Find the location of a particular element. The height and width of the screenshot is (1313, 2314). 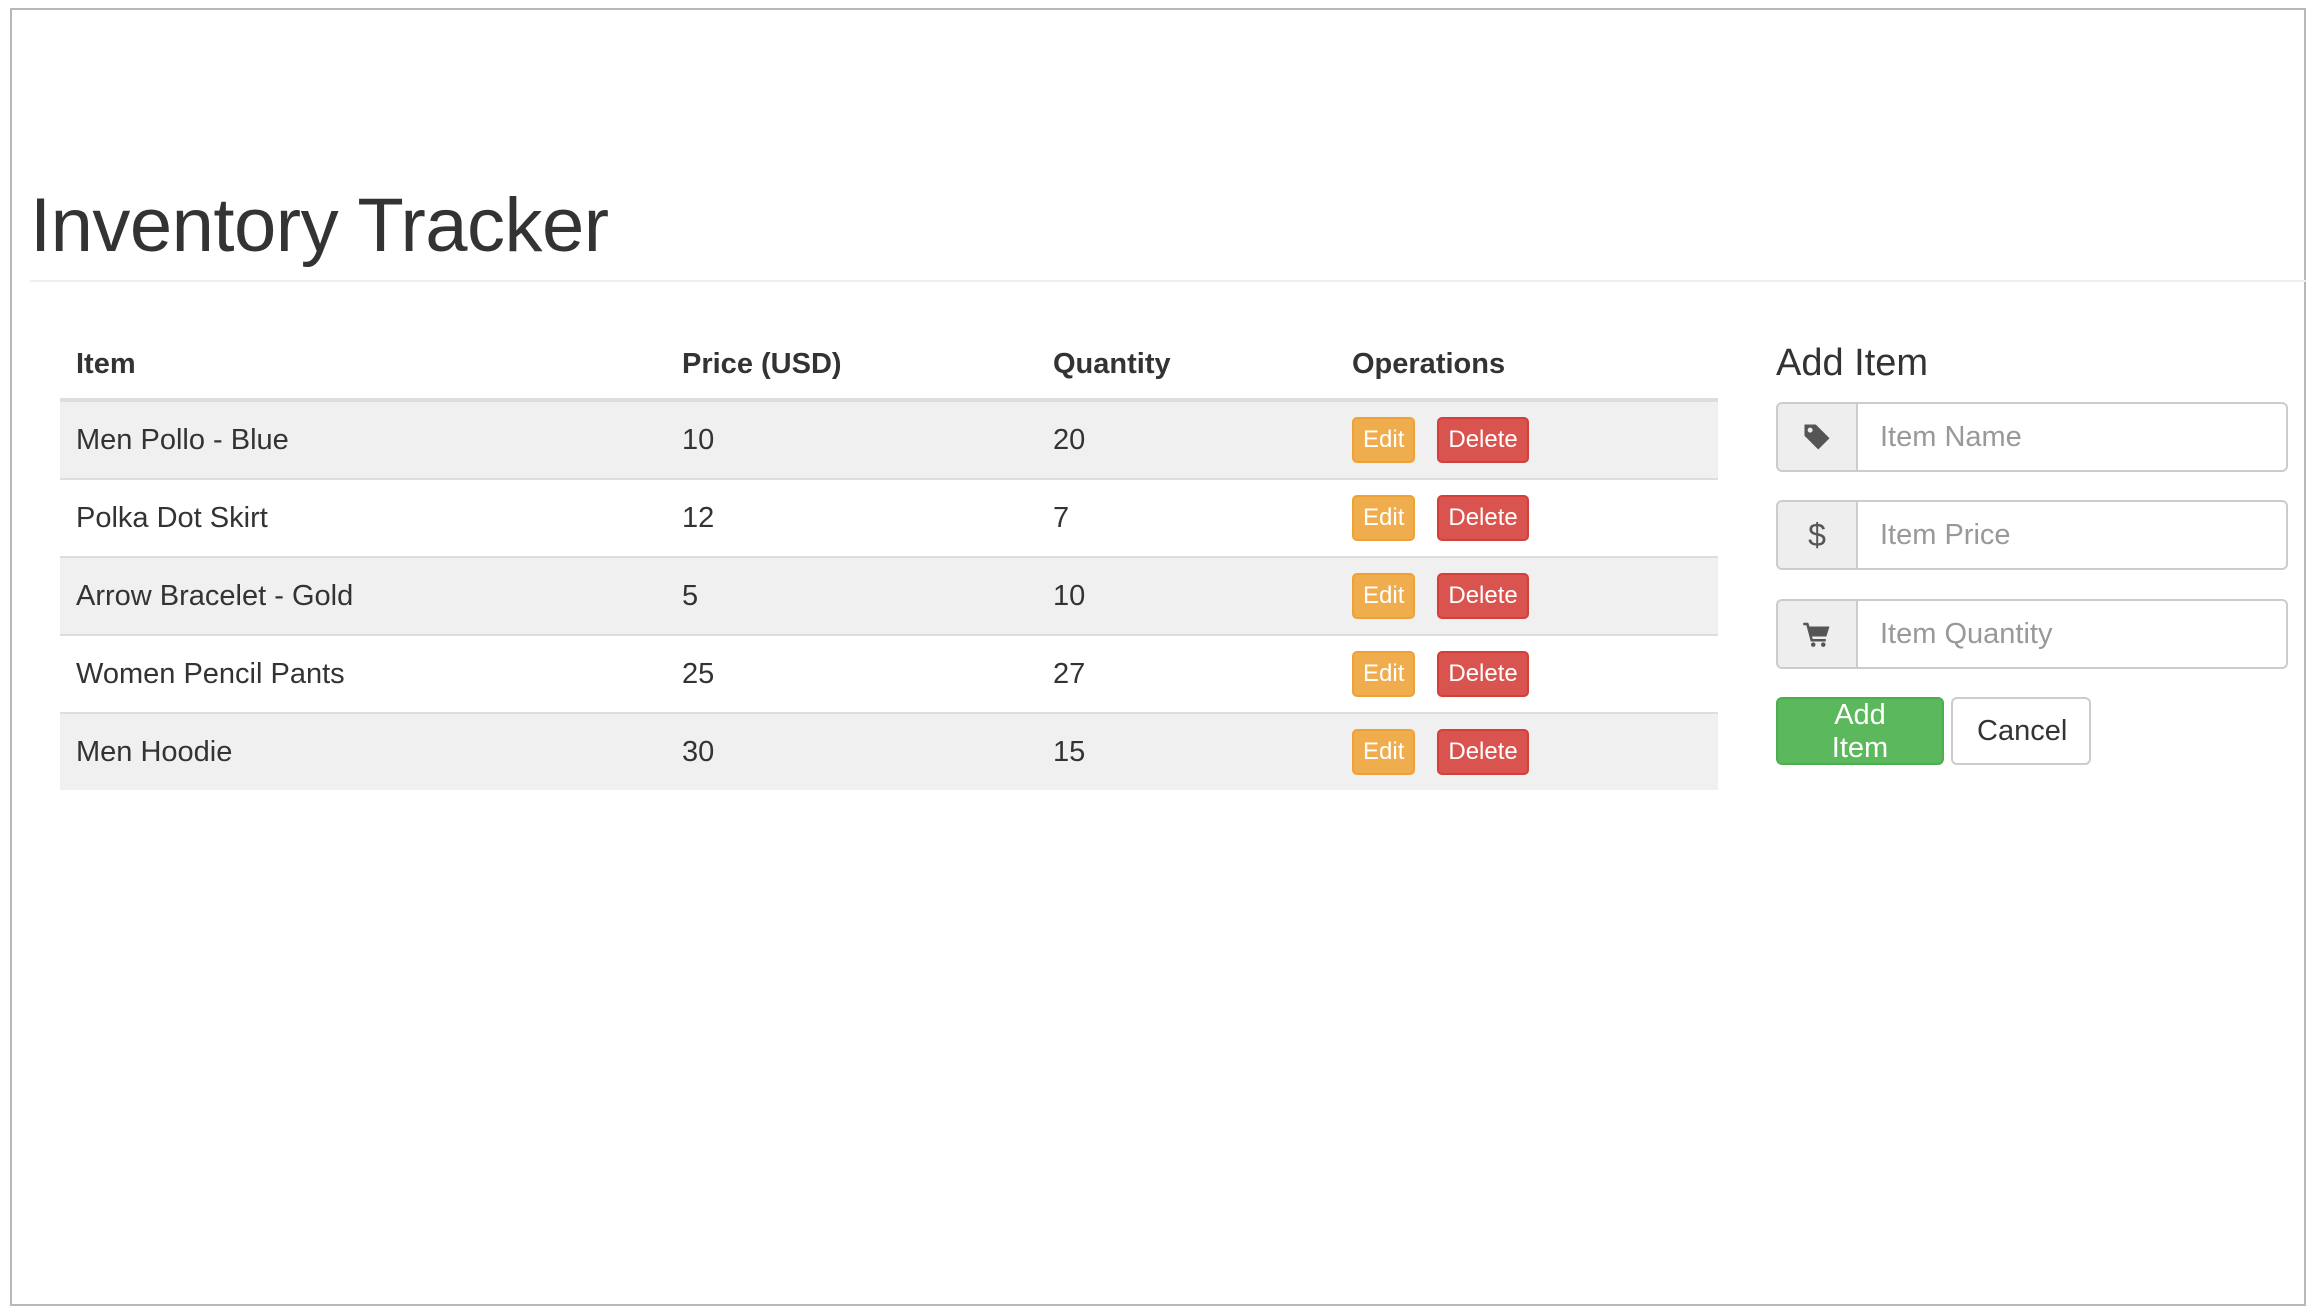

item-quantity-cell: 10 is located at coordinates (1186, 596).